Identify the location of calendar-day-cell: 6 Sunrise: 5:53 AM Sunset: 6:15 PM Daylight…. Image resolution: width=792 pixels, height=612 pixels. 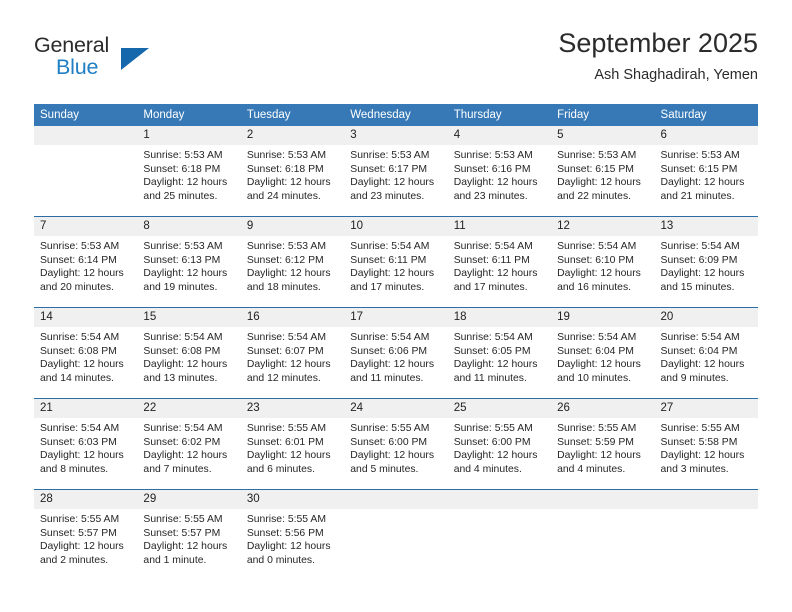
(706, 171).